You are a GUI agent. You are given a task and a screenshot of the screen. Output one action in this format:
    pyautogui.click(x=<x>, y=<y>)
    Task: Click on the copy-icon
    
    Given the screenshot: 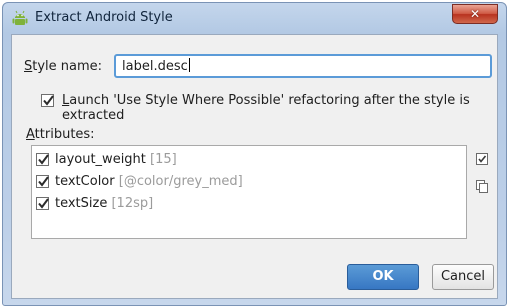 What is the action you would take?
    pyautogui.click(x=482, y=186)
    